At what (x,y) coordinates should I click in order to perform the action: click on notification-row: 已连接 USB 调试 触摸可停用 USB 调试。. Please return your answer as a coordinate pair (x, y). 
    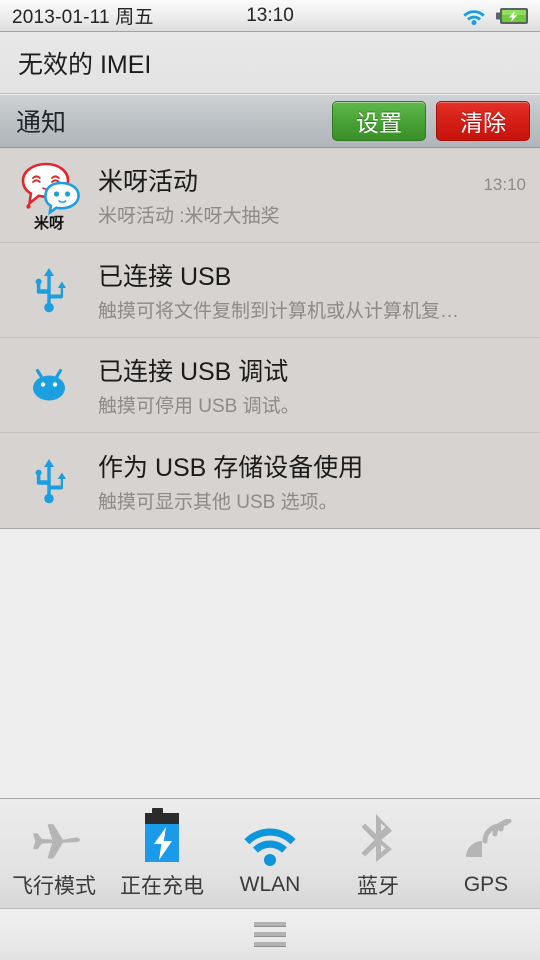
    Looking at the image, I should click on (270, 385).